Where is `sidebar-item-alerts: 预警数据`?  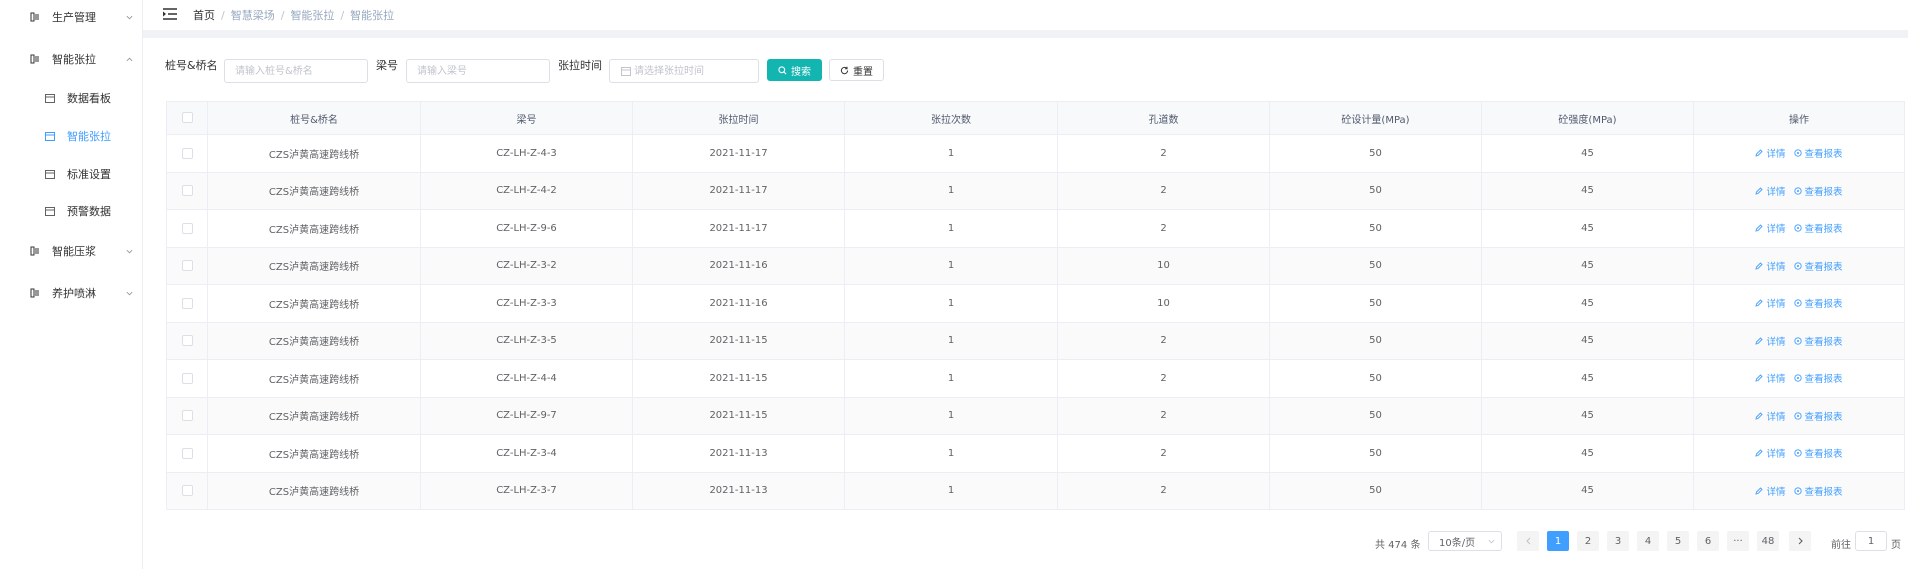 sidebar-item-alerts: 预警数据 is located at coordinates (71, 211).